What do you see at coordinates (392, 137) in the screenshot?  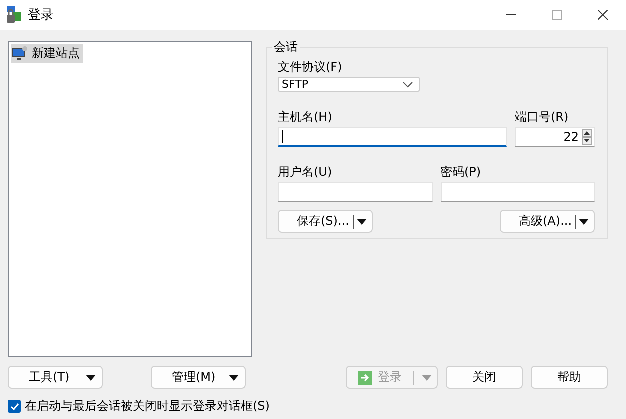 I see `host-field` at bounding box center [392, 137].